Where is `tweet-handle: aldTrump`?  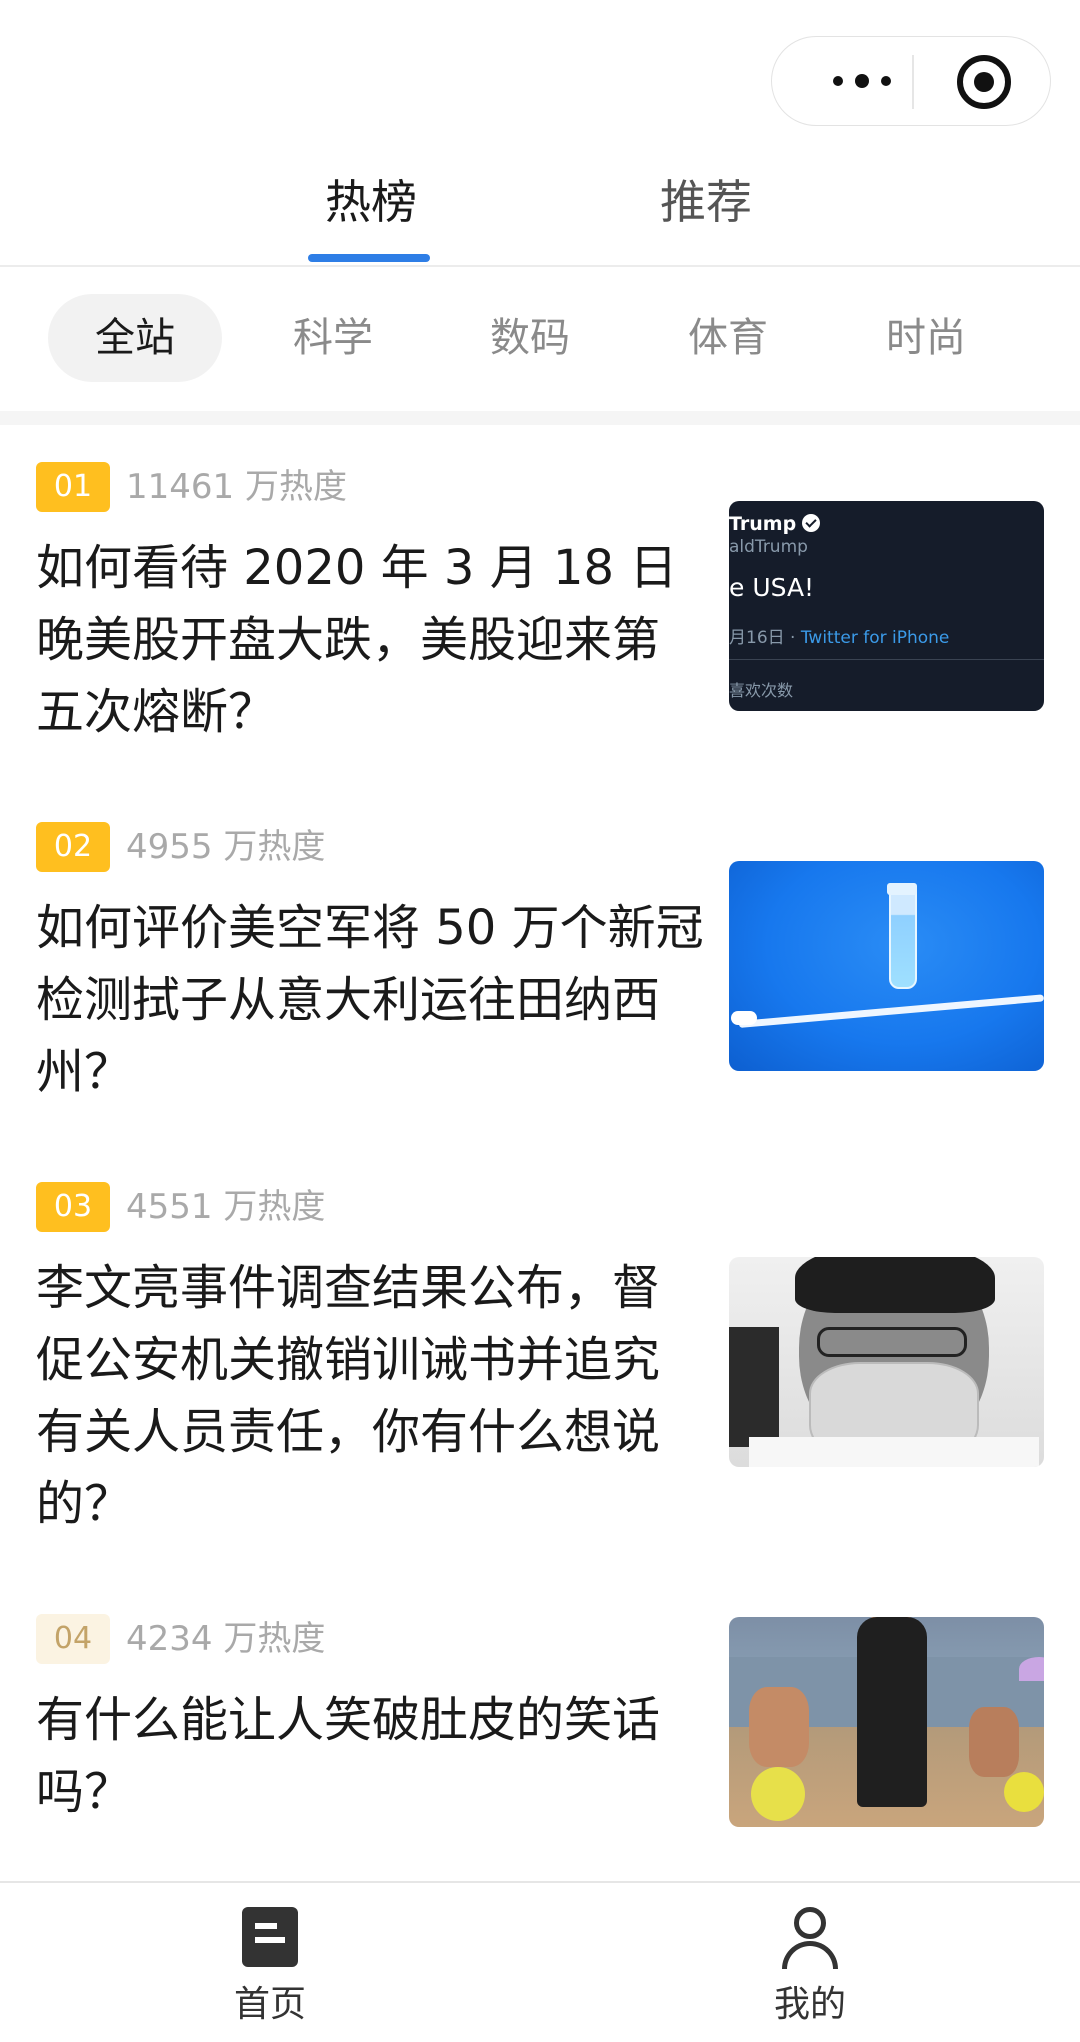
tweet-handle: aldTrump is located at coordinates (768, 547).